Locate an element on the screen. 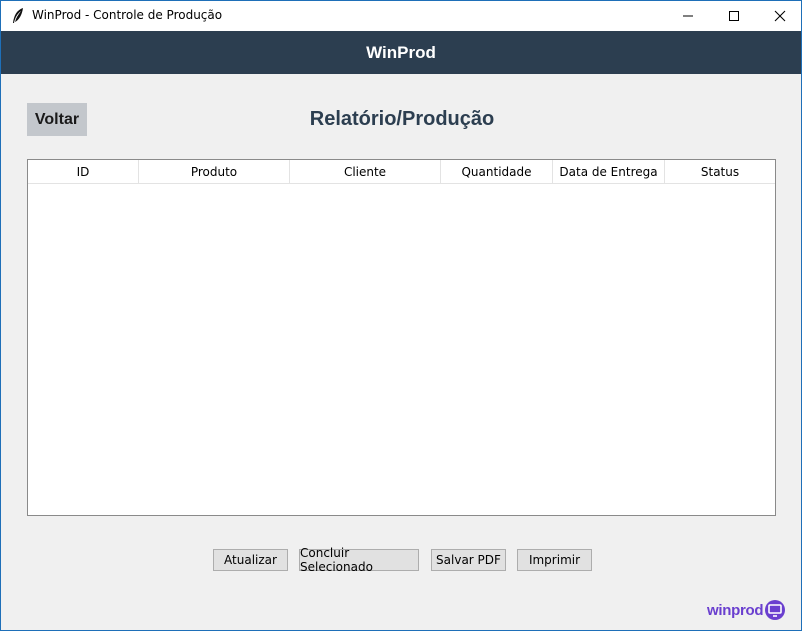 The height and width of the screenshot is (631, 802). column-header-quantidade: Quantidade is located at coordinates (497, 172).